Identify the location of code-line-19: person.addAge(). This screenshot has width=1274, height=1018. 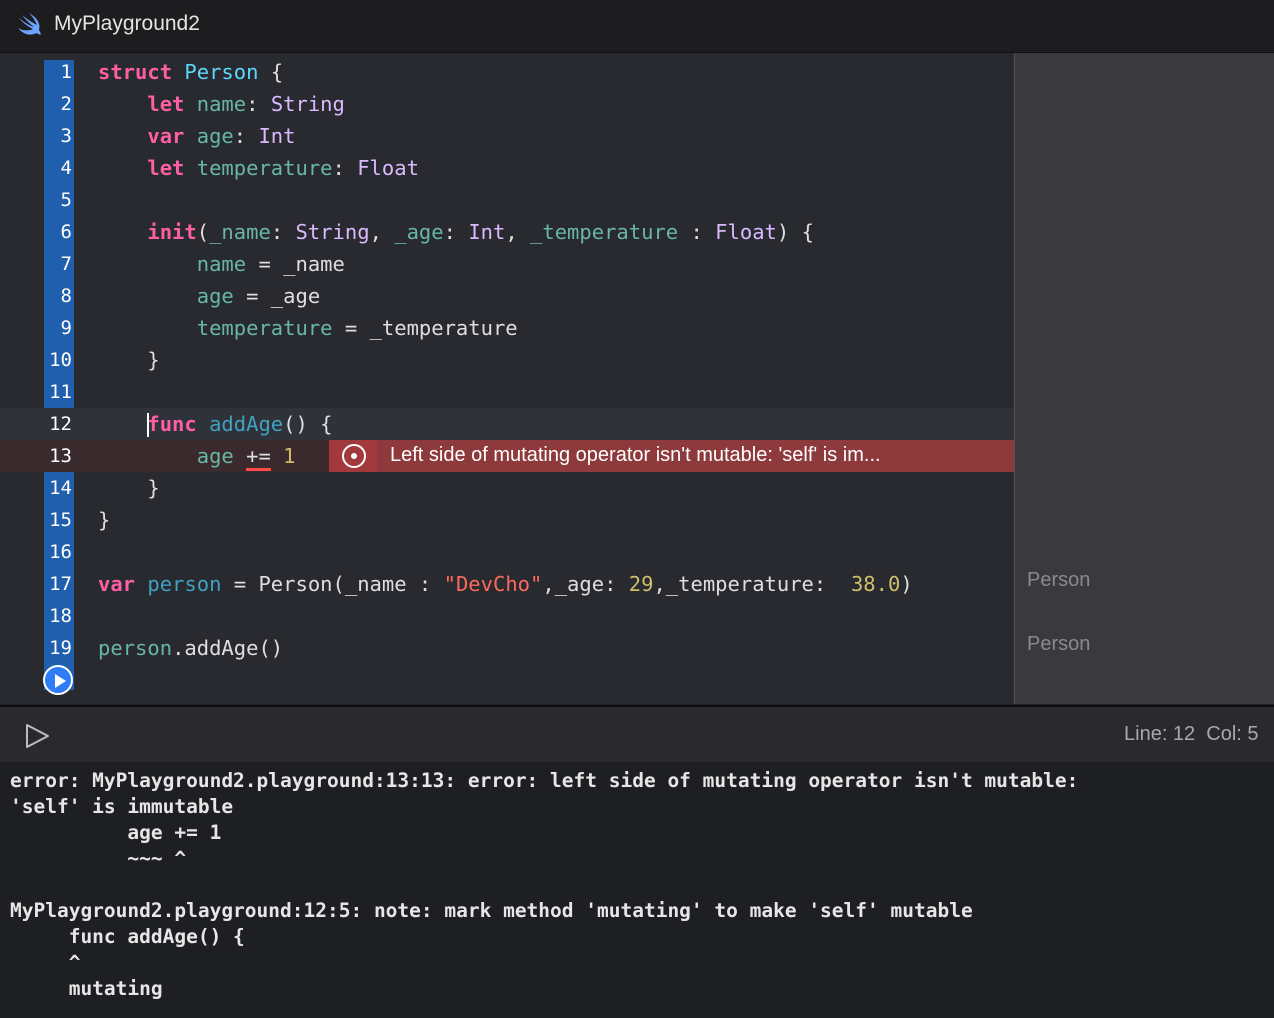
(191, 648).